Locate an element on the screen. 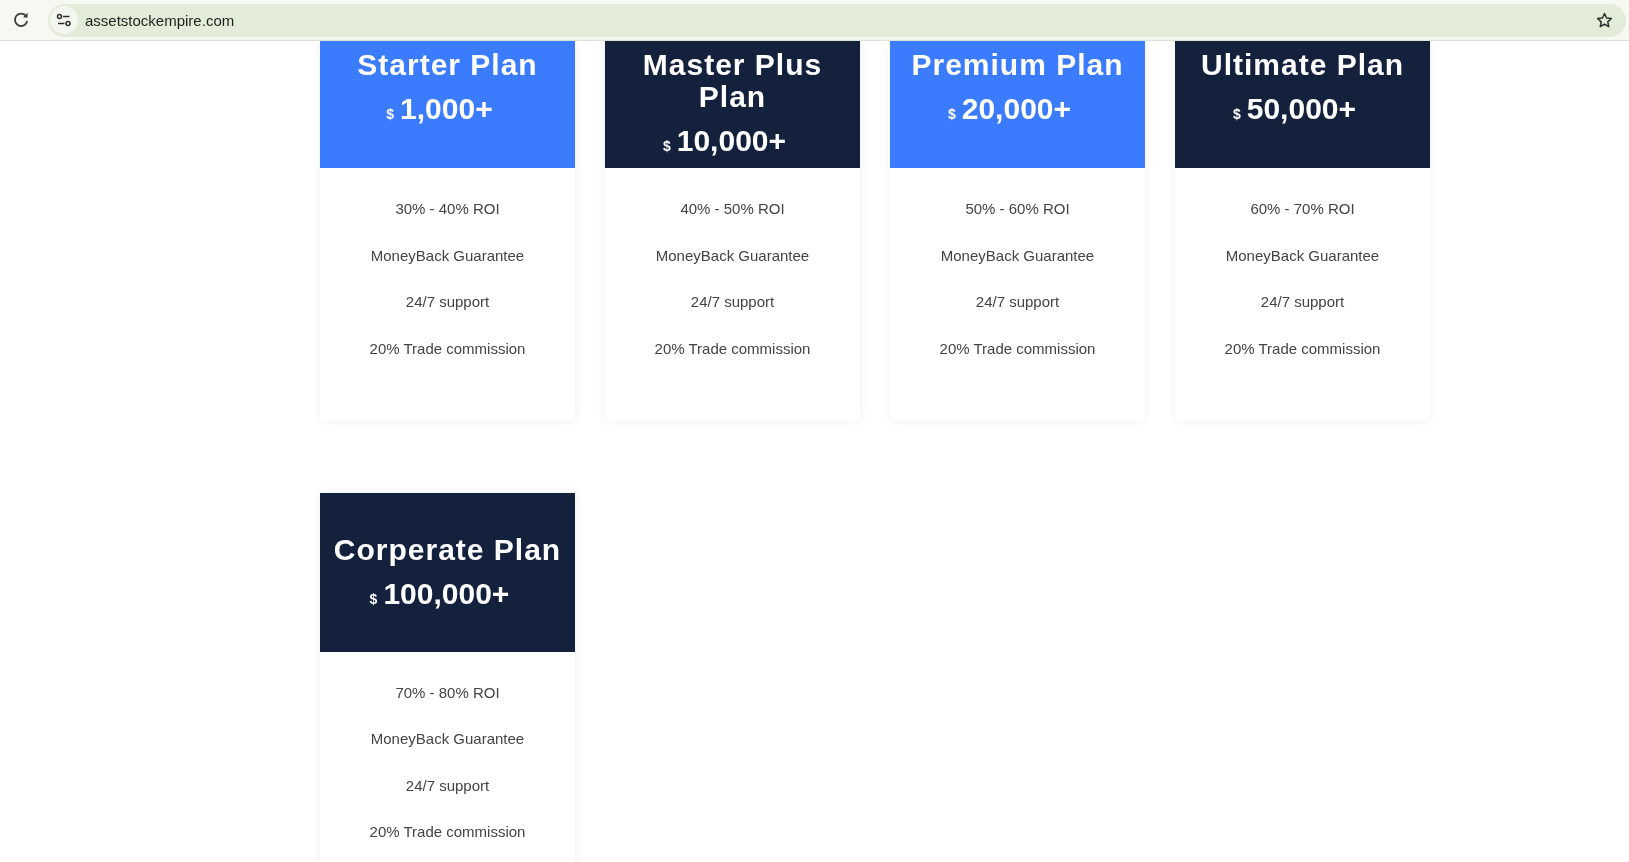 Image resolution: width=1629 pixels, height=862 pixels. plan-feature: 70% - 80% ROI is located at coordinates (447, 692).